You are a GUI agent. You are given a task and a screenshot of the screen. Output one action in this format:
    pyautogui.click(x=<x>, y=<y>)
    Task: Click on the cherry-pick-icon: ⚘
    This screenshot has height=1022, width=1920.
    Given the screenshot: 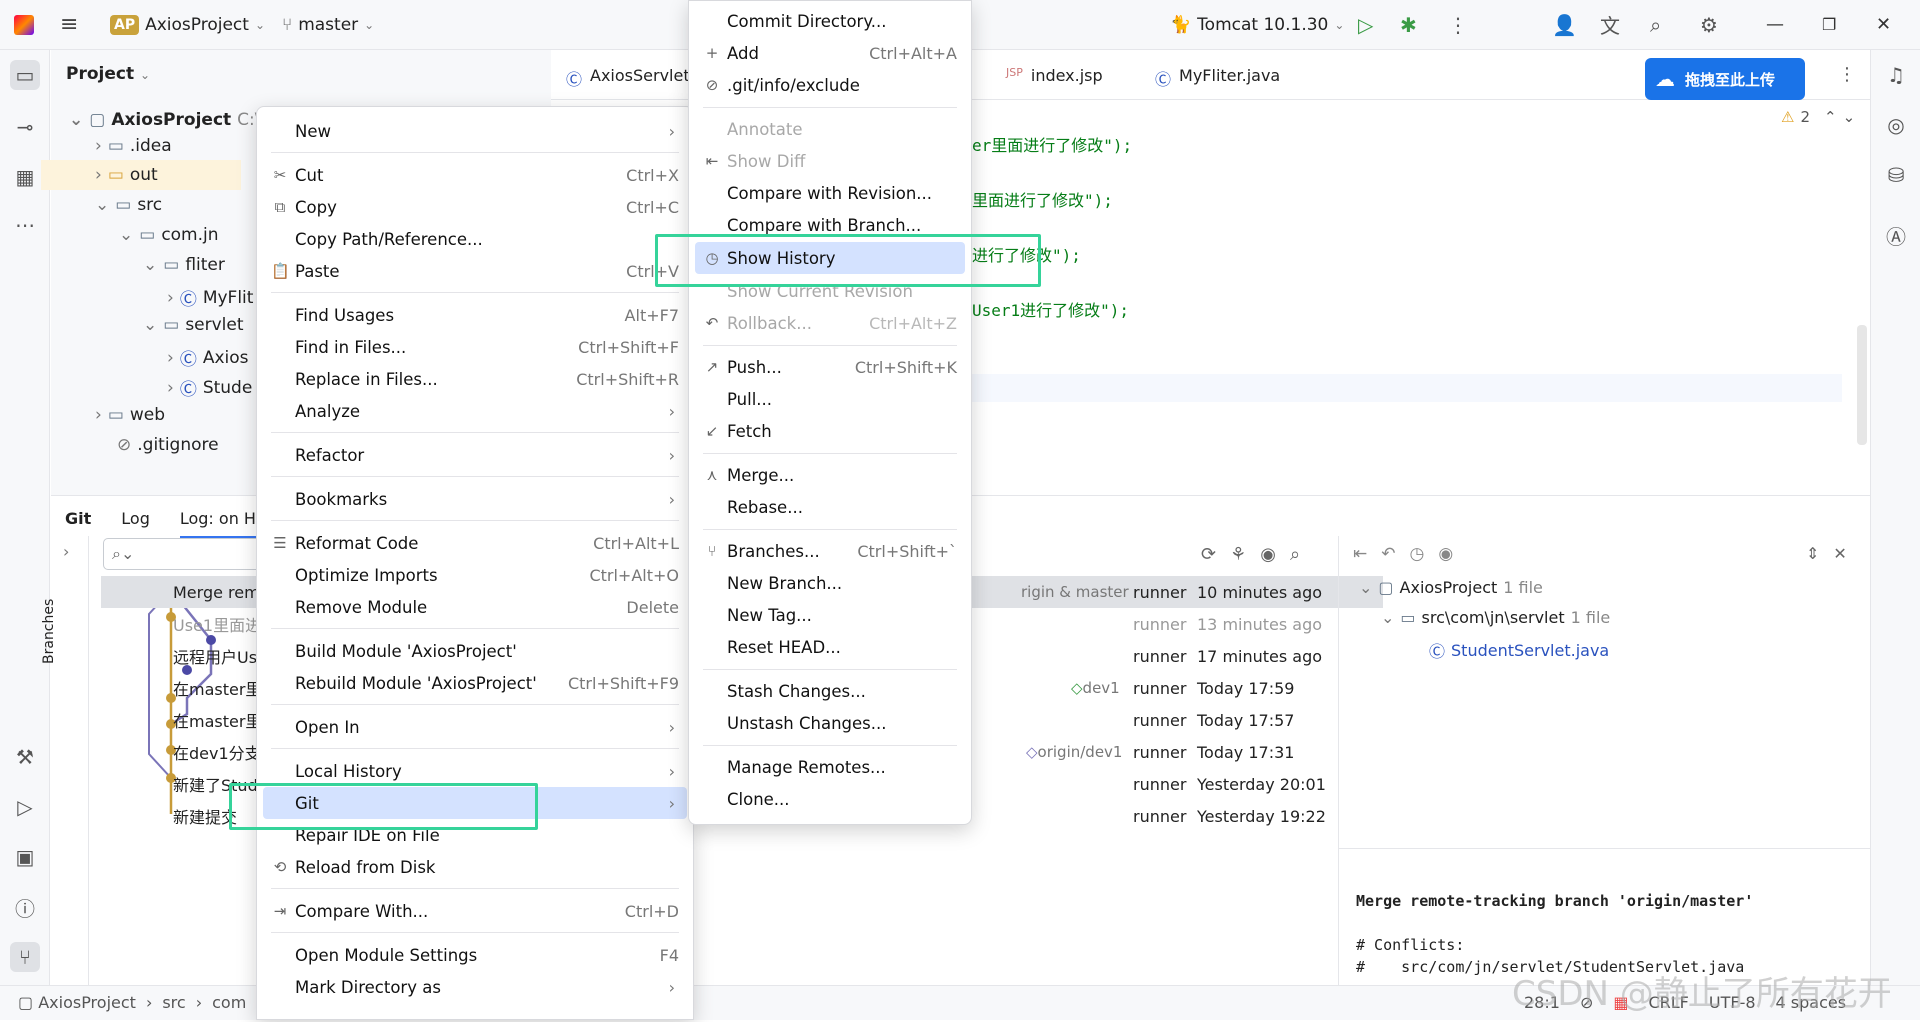 What is the action you would take?
    pyautogui.click(x=1238, y=554)
    